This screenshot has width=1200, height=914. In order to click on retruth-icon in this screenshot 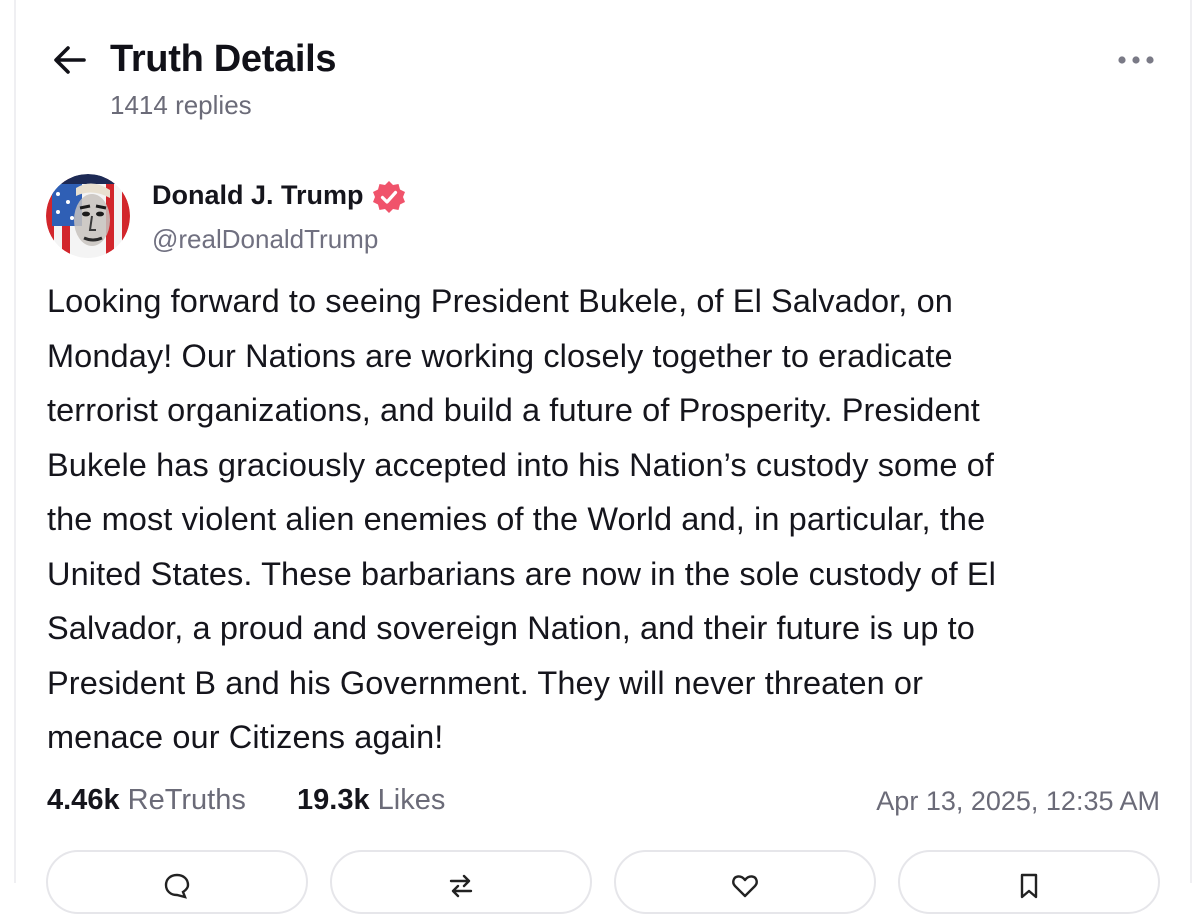, I will do `click(461, 886)`.